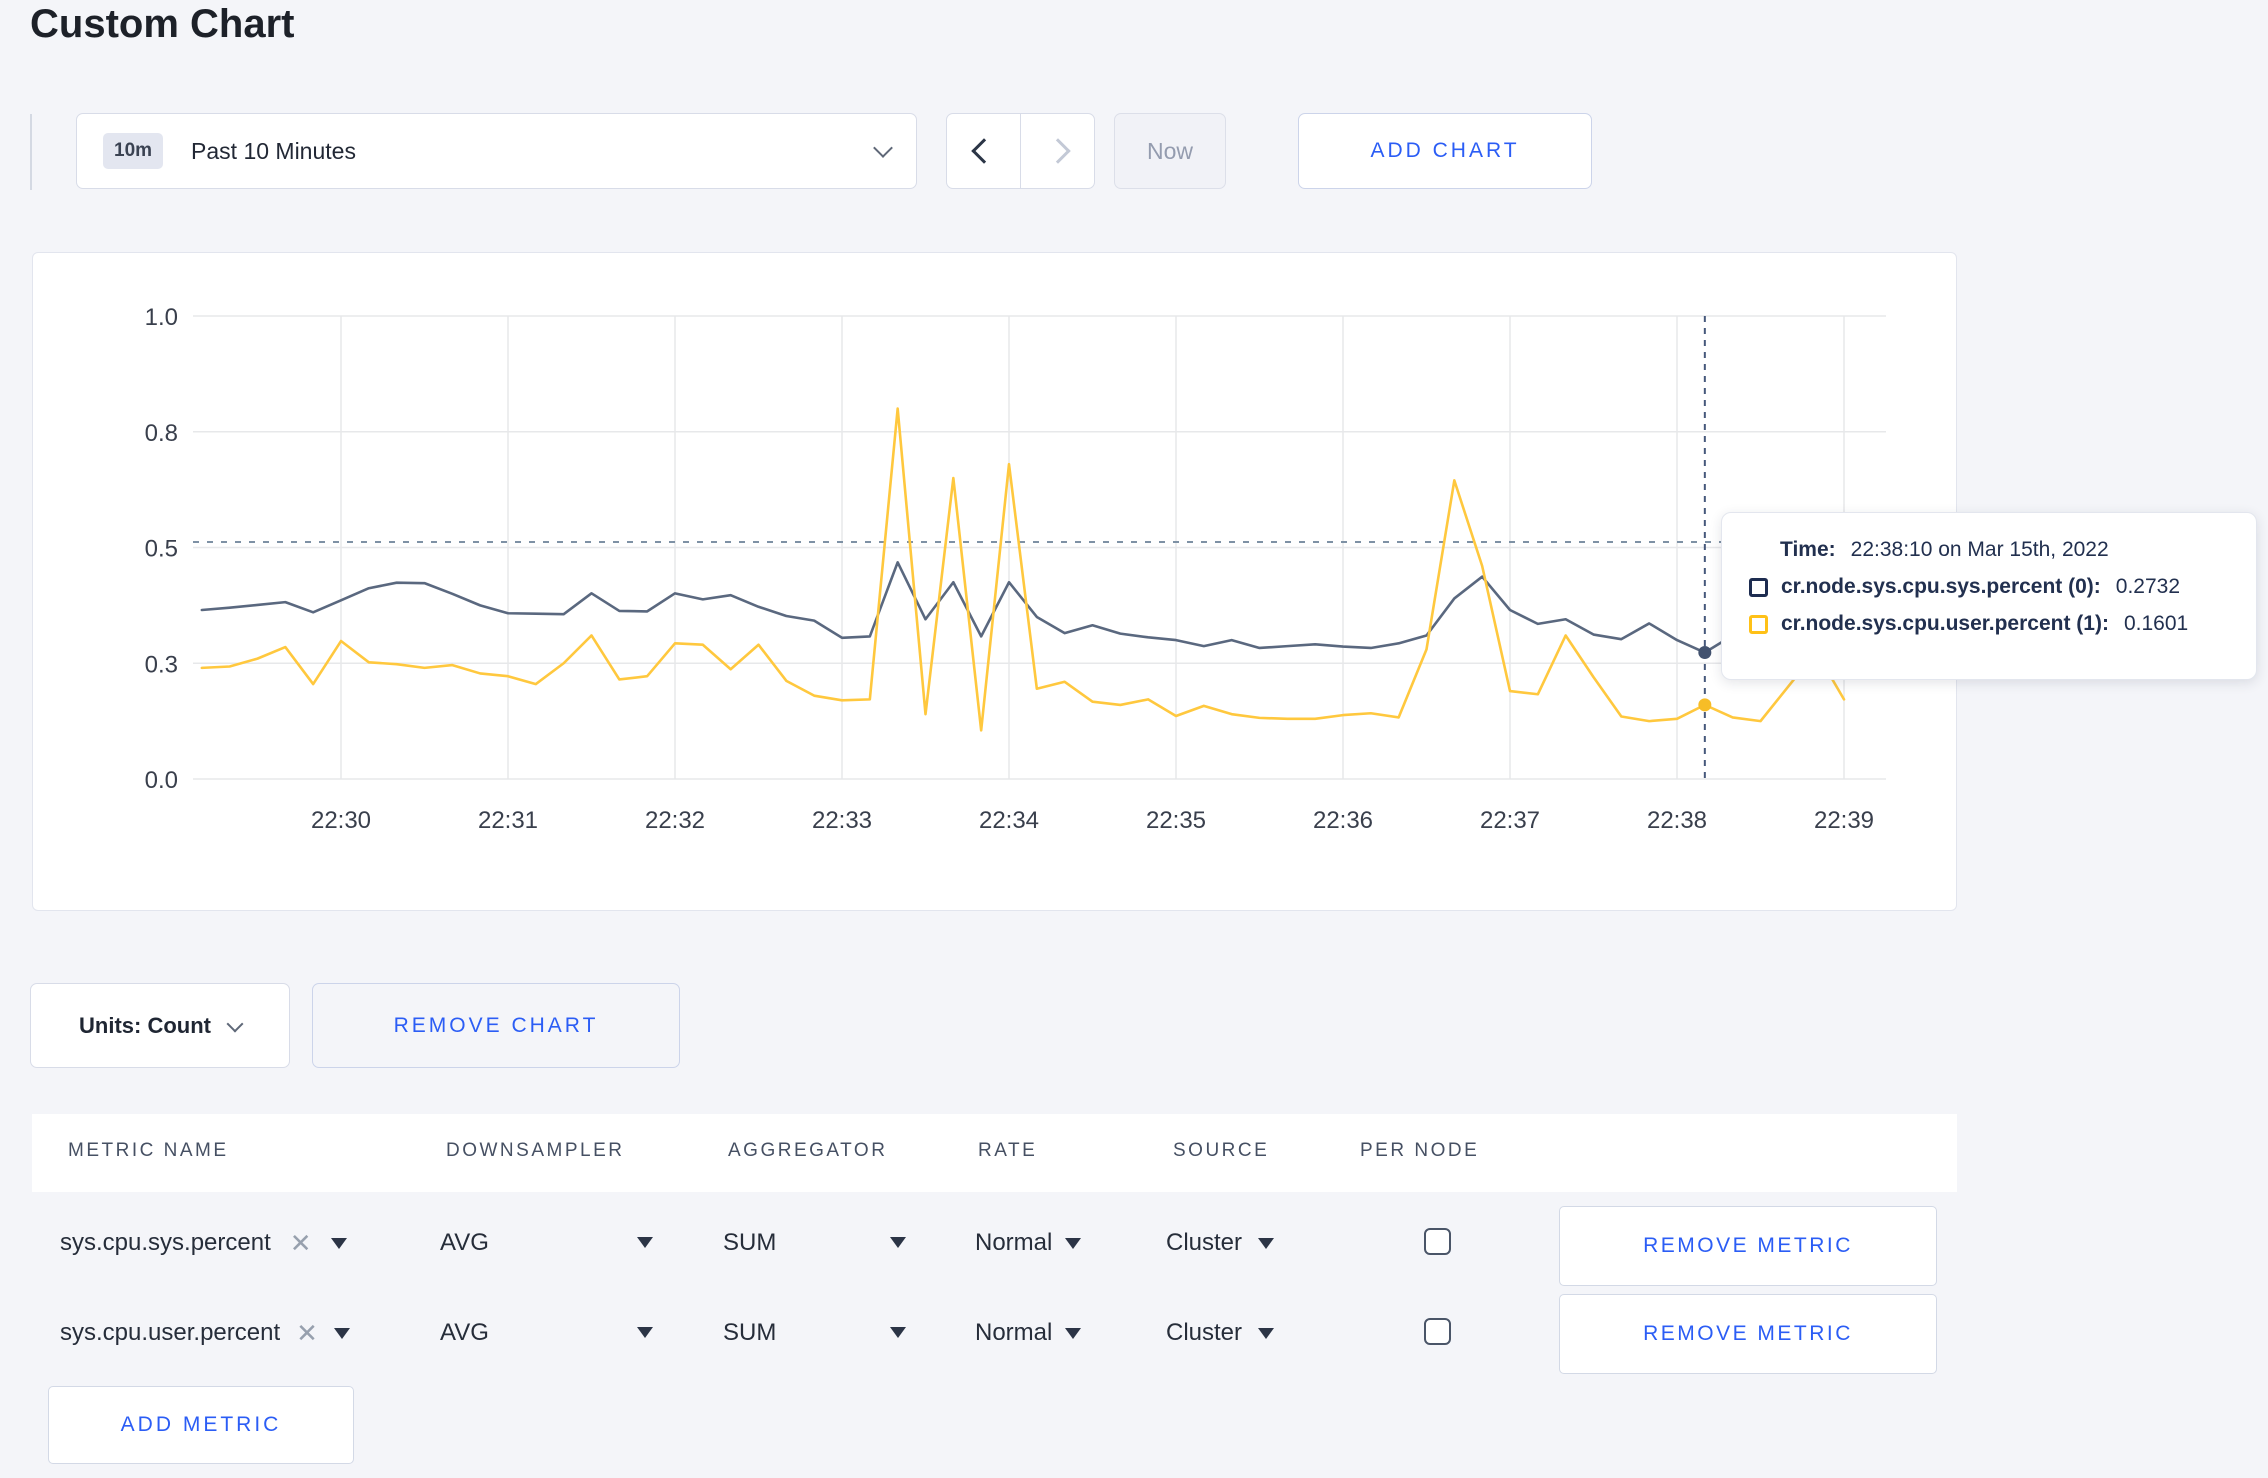 This screenshot has width=2268, height=1478. What do you see at coordinates (2156, 623) in the screenshot?
I see `tooltip-series-value: 0.1601` at bounding box center [2156, 623].